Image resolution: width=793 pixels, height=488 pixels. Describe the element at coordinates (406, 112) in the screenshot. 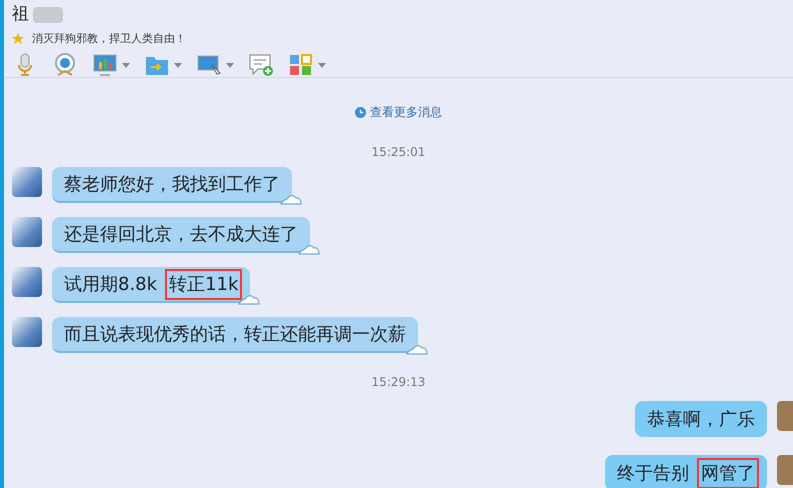

I see `history-link: 查看更多消息` at that location.